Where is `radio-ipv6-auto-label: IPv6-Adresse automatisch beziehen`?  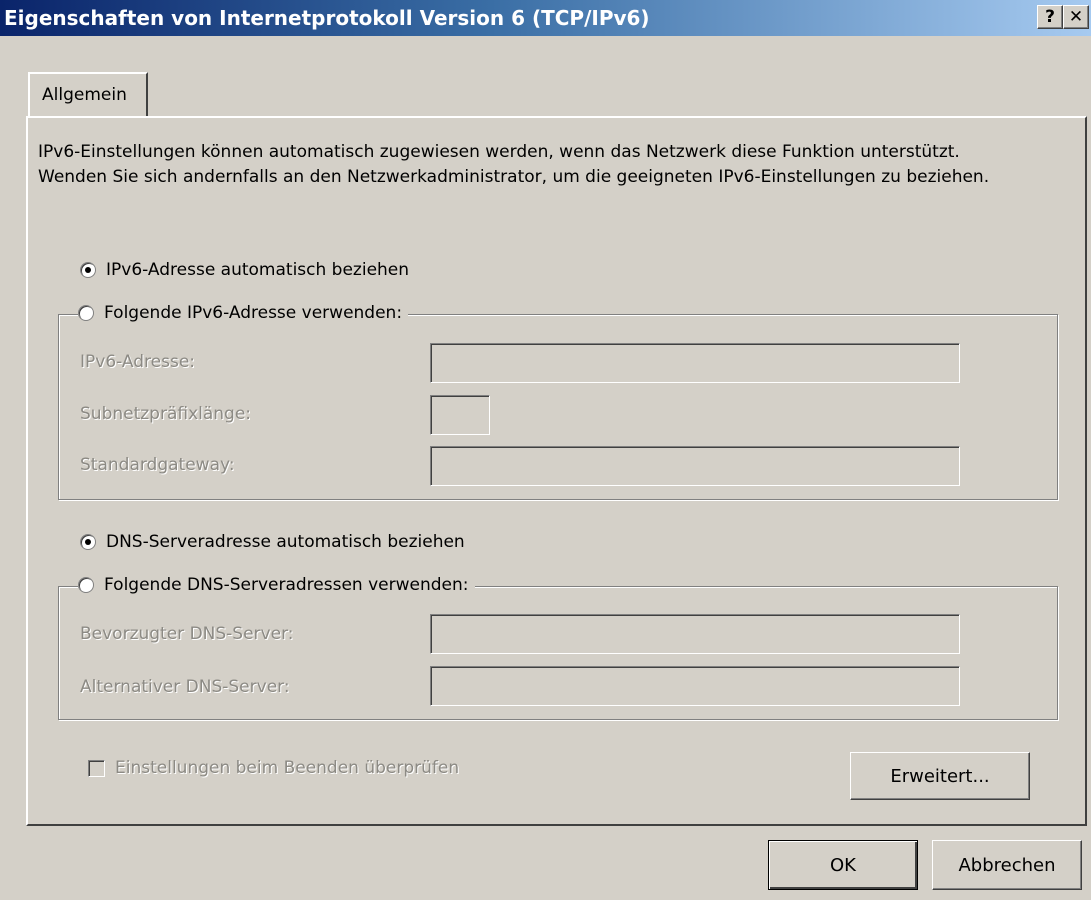
radio-ipv6-auto-label: IPv6-Adresse automatisch beziehen is located at coordinates (258, 270).